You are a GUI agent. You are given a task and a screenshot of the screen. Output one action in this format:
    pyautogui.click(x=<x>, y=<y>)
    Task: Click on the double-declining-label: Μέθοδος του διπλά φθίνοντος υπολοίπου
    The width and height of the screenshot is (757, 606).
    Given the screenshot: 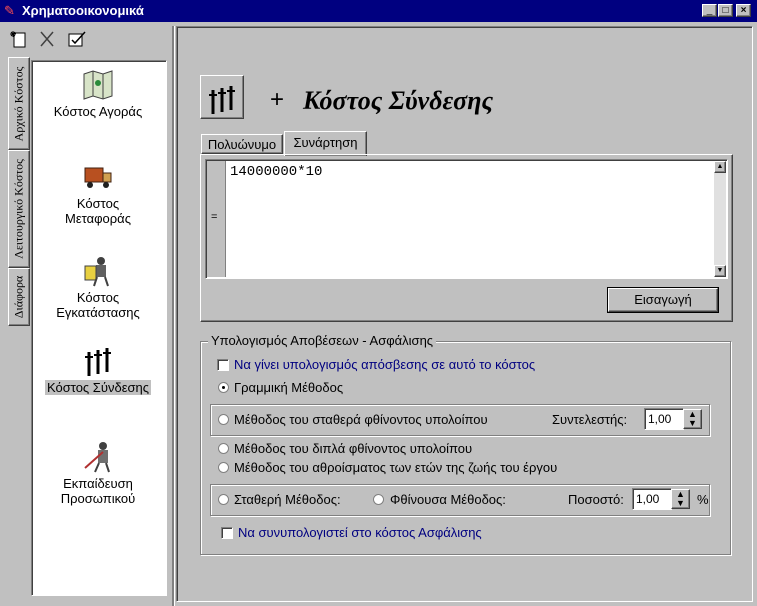 What is the action you would take?
    pyautogui.click(x=353, y=448)
    